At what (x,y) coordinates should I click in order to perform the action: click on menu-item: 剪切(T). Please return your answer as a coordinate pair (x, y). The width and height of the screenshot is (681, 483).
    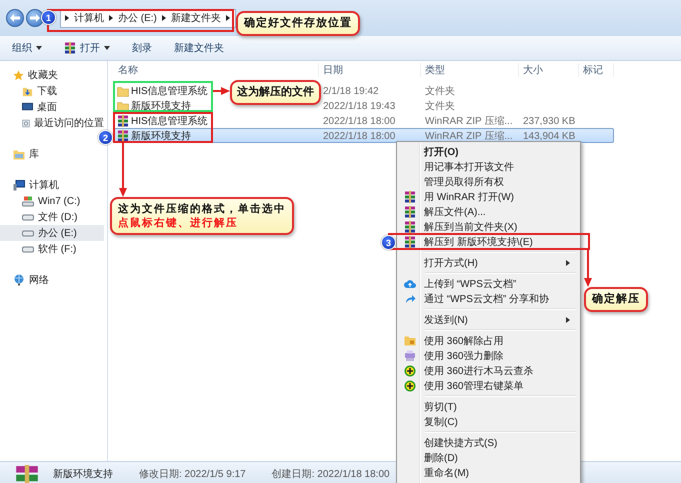
    Looking at the image, I should click on (488, 406).